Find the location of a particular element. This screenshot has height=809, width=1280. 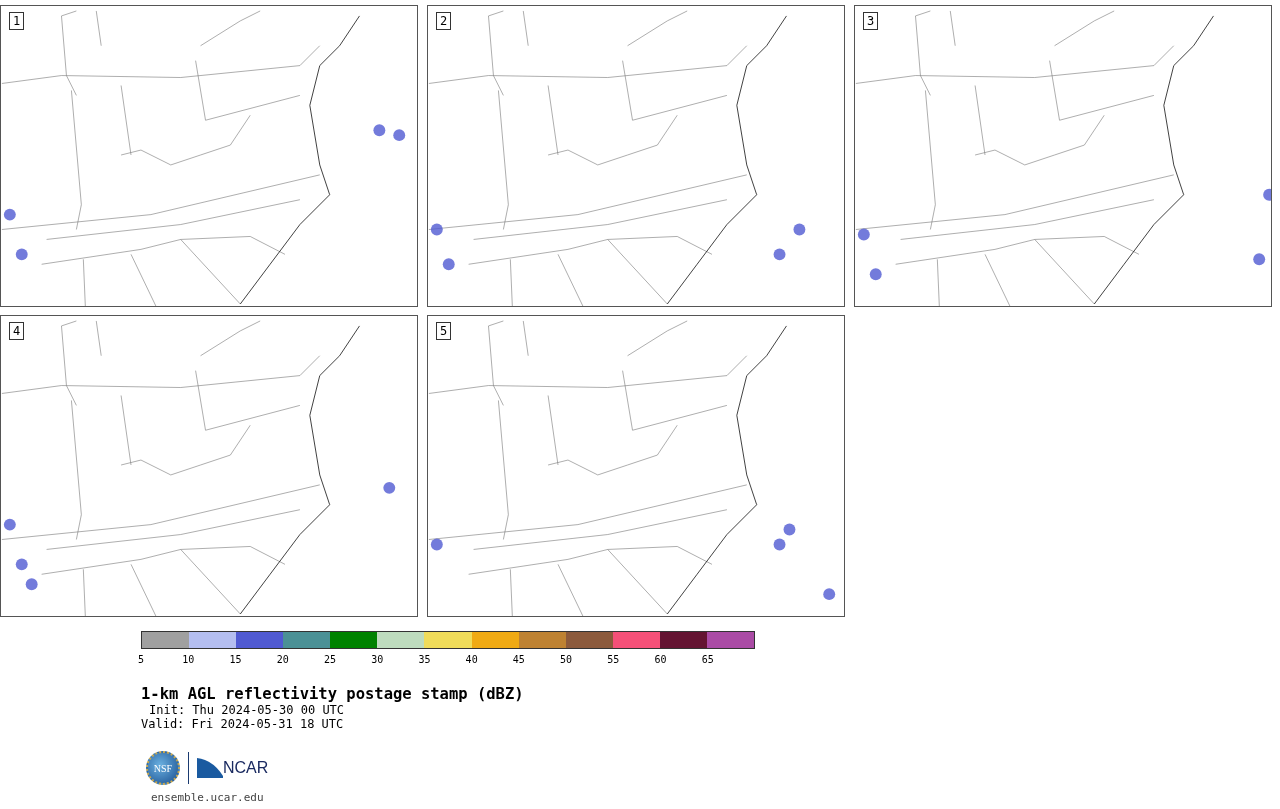

tick-label: 30 is located at coordinates (377, 659).